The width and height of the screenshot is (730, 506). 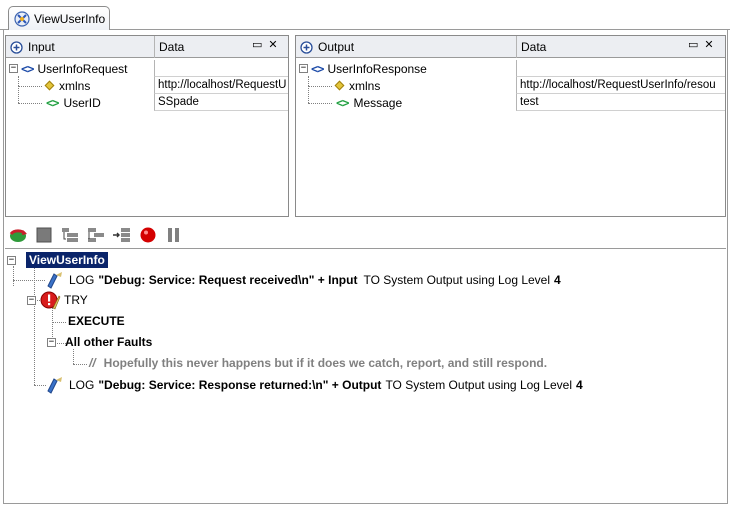 I want to click on flow-node-all-other-faults: − All other Faults, so click(x=99, y=342).